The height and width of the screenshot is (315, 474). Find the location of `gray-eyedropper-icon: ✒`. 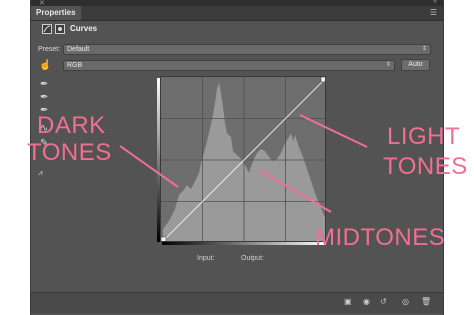

gray-eyedropper-icon: ✒ is located at coordinates (44, 98).